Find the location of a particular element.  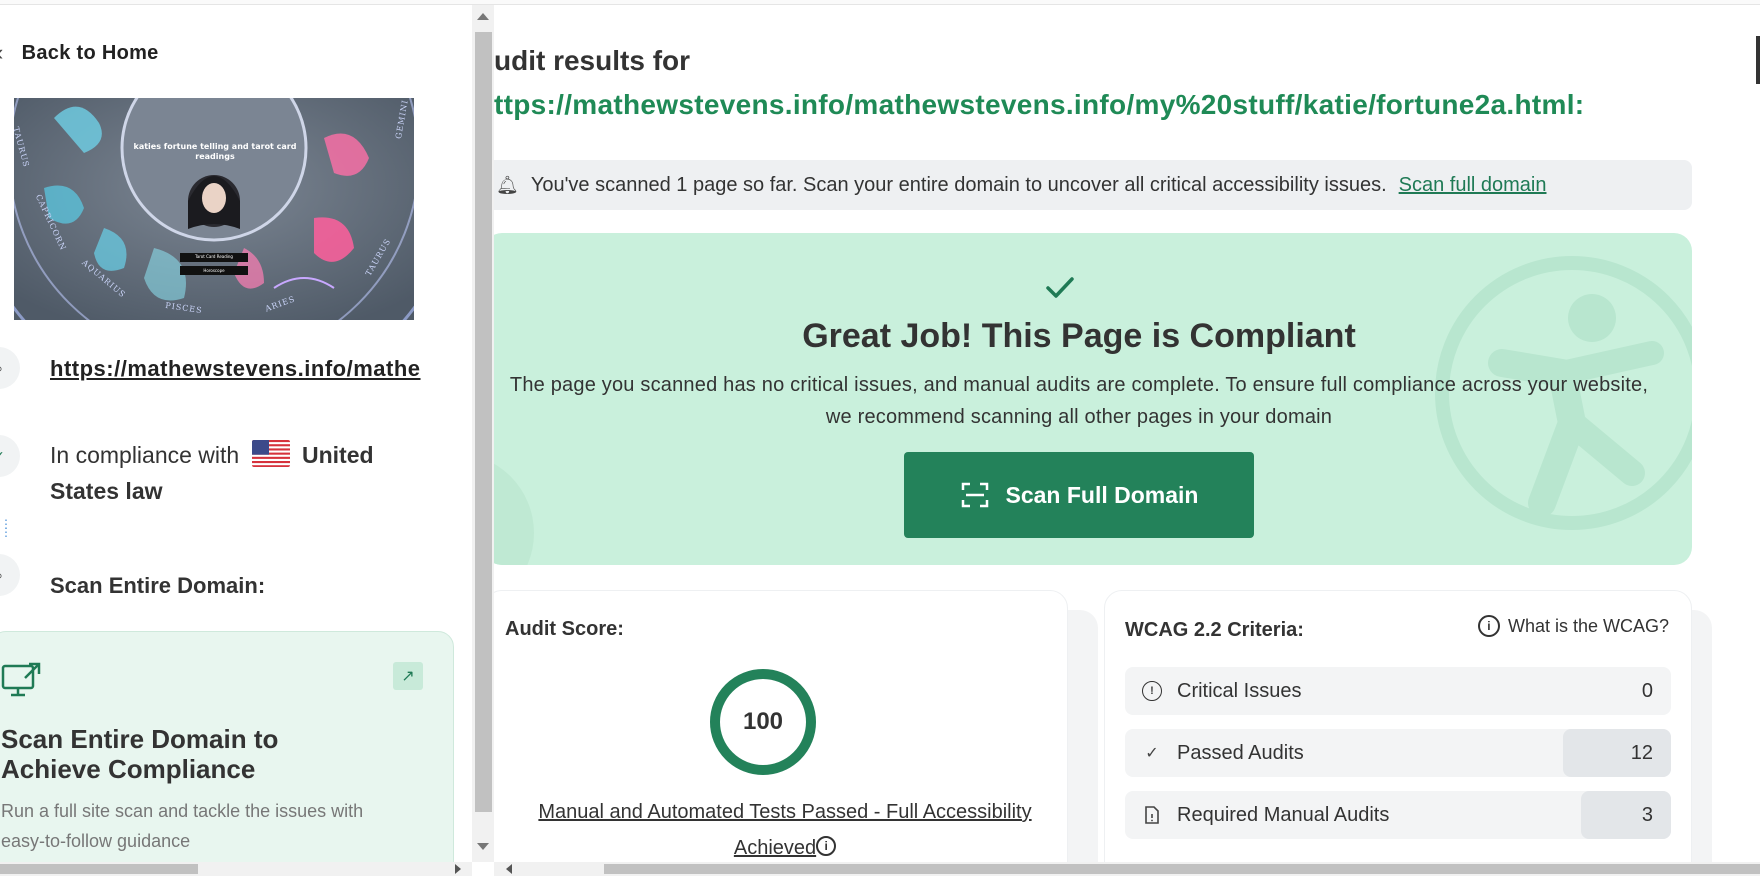

wcag-row-critical-issues: ! Critical Issues 0 is located at coordinates (1398, 691).